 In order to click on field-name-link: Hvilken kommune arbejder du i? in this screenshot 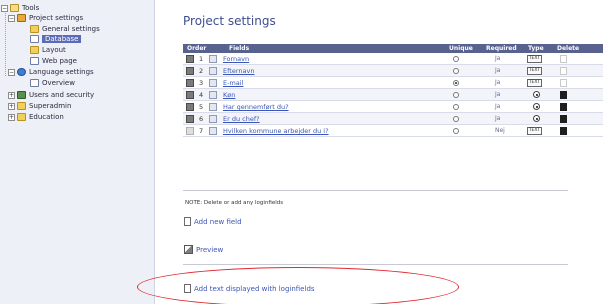, I will do `click(276, 131)`.